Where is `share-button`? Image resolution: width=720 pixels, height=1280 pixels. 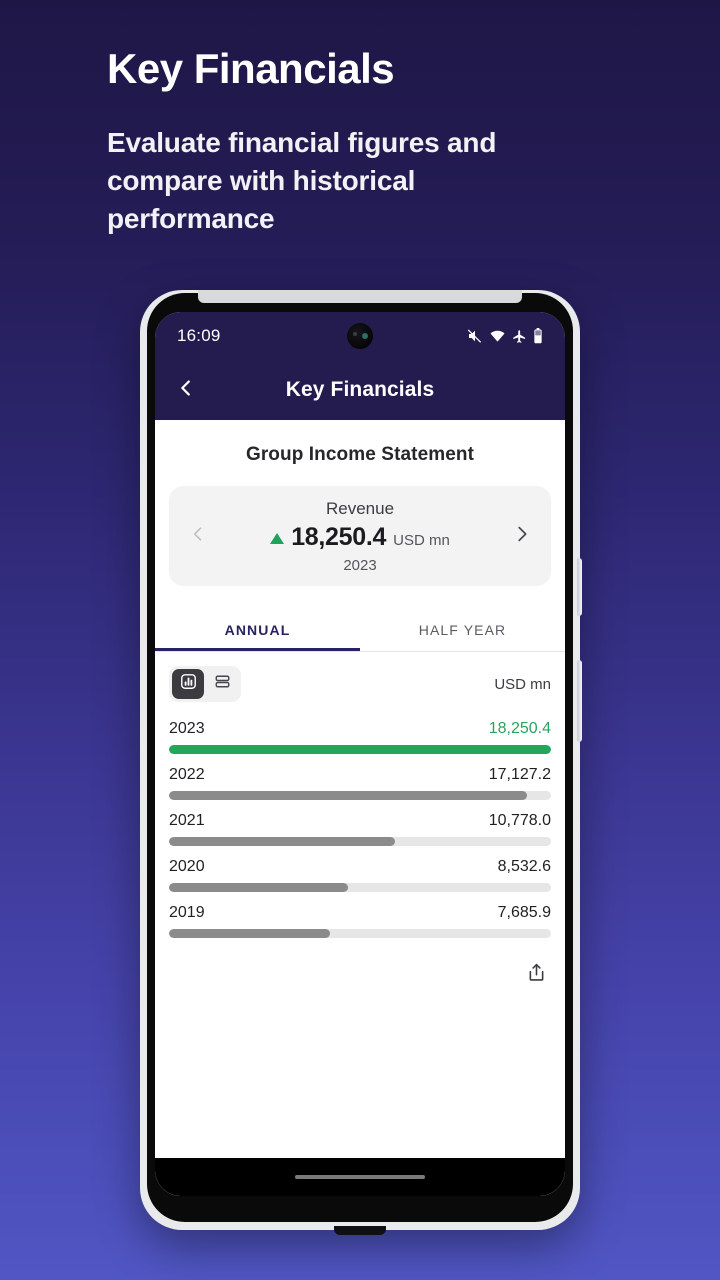 share-button is located at coordinates (536, 975).